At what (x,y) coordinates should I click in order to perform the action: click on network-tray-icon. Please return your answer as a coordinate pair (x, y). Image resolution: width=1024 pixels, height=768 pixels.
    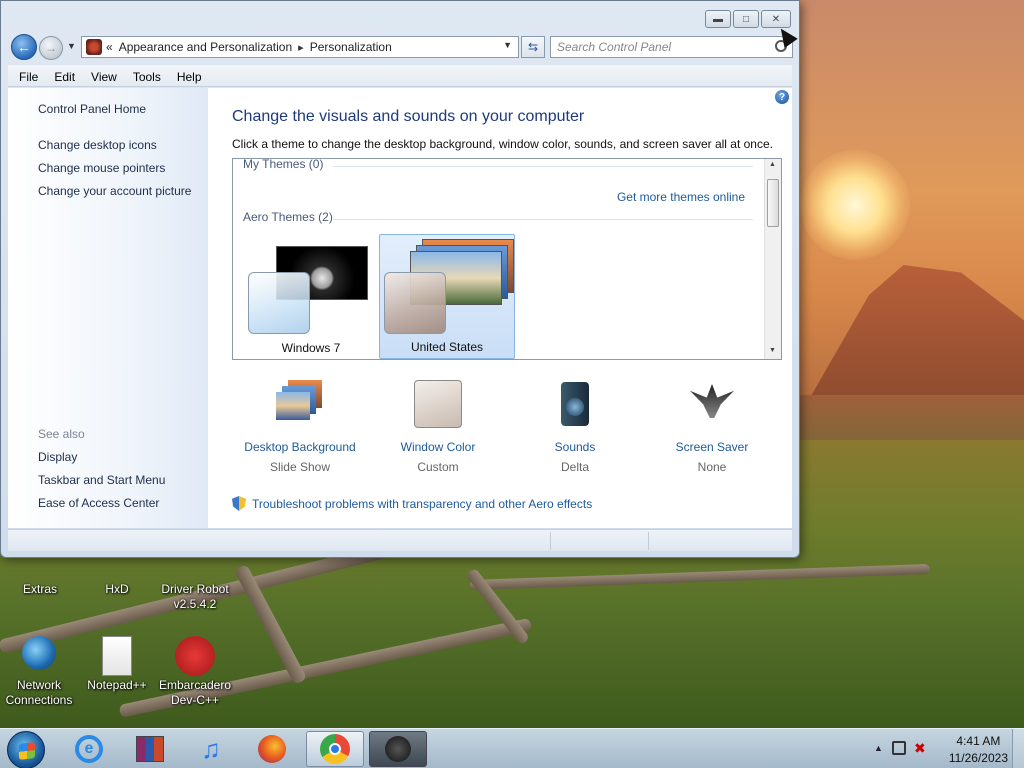
    Looking at the image, I should click on (899, 748).